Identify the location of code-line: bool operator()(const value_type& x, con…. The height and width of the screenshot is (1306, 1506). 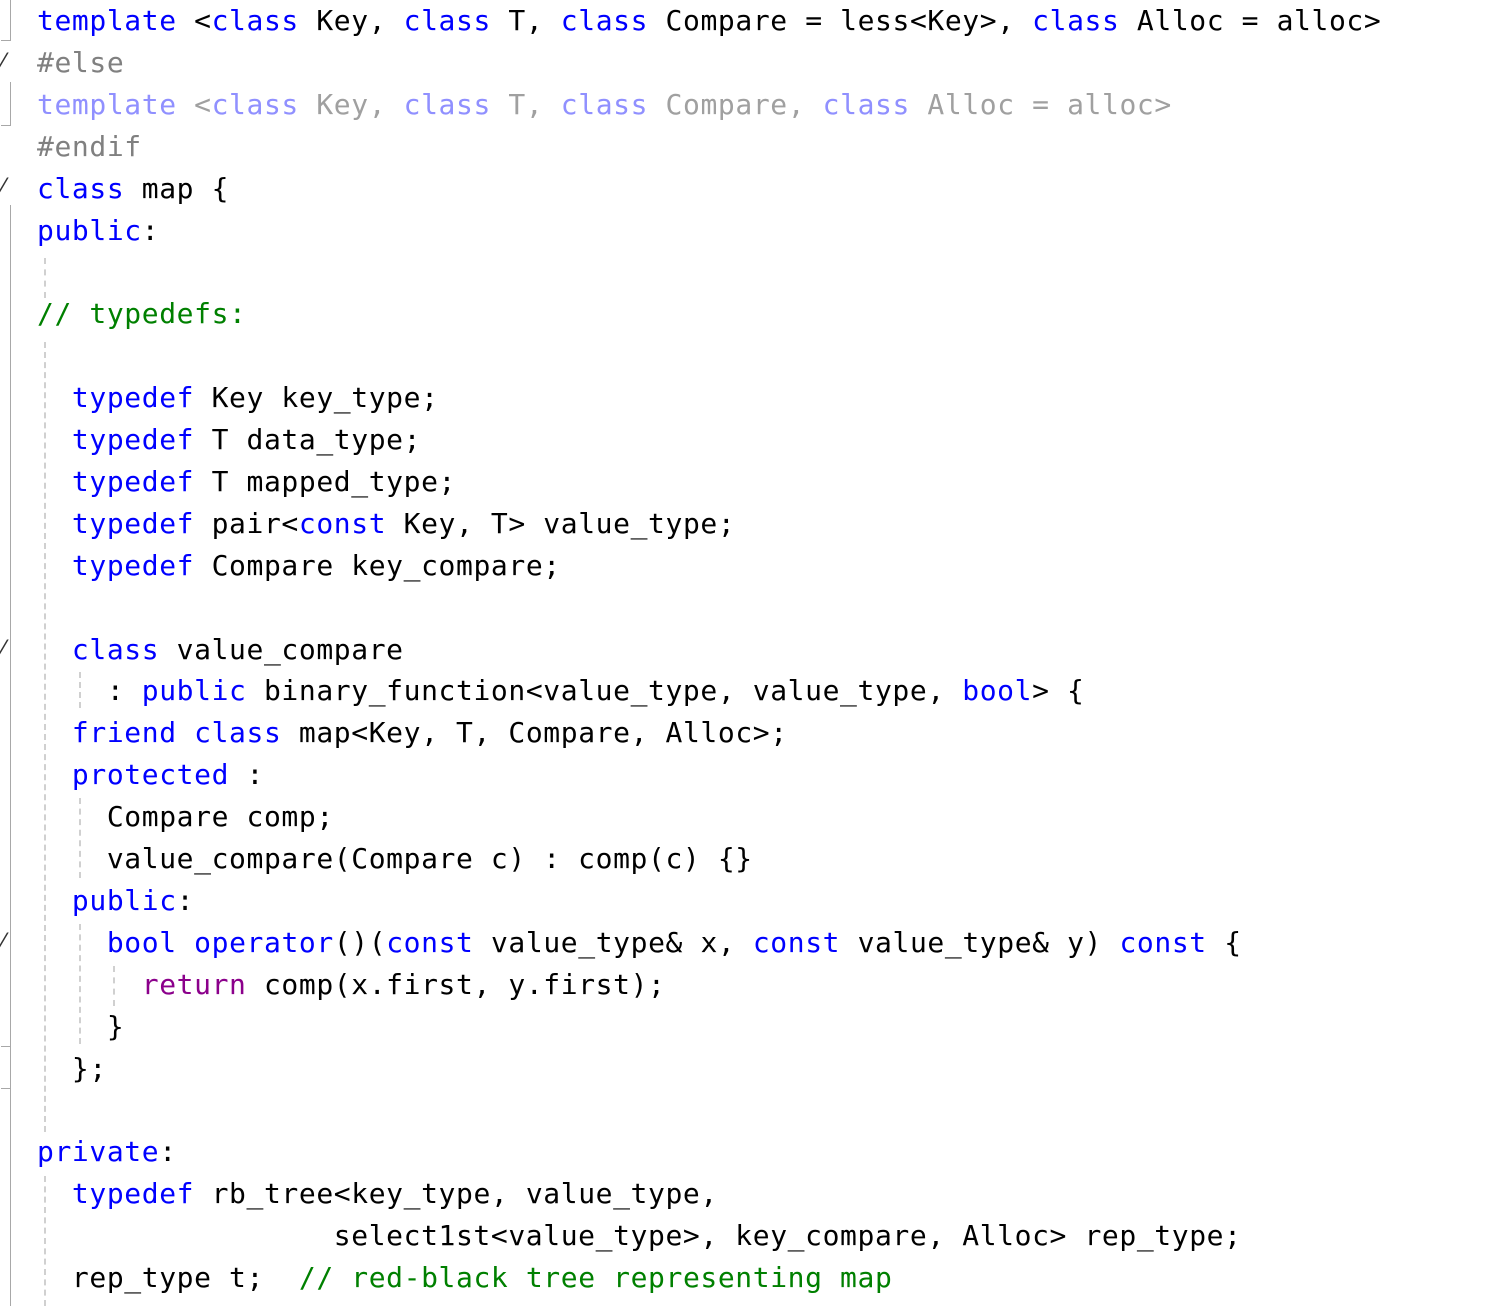
(639, 943).